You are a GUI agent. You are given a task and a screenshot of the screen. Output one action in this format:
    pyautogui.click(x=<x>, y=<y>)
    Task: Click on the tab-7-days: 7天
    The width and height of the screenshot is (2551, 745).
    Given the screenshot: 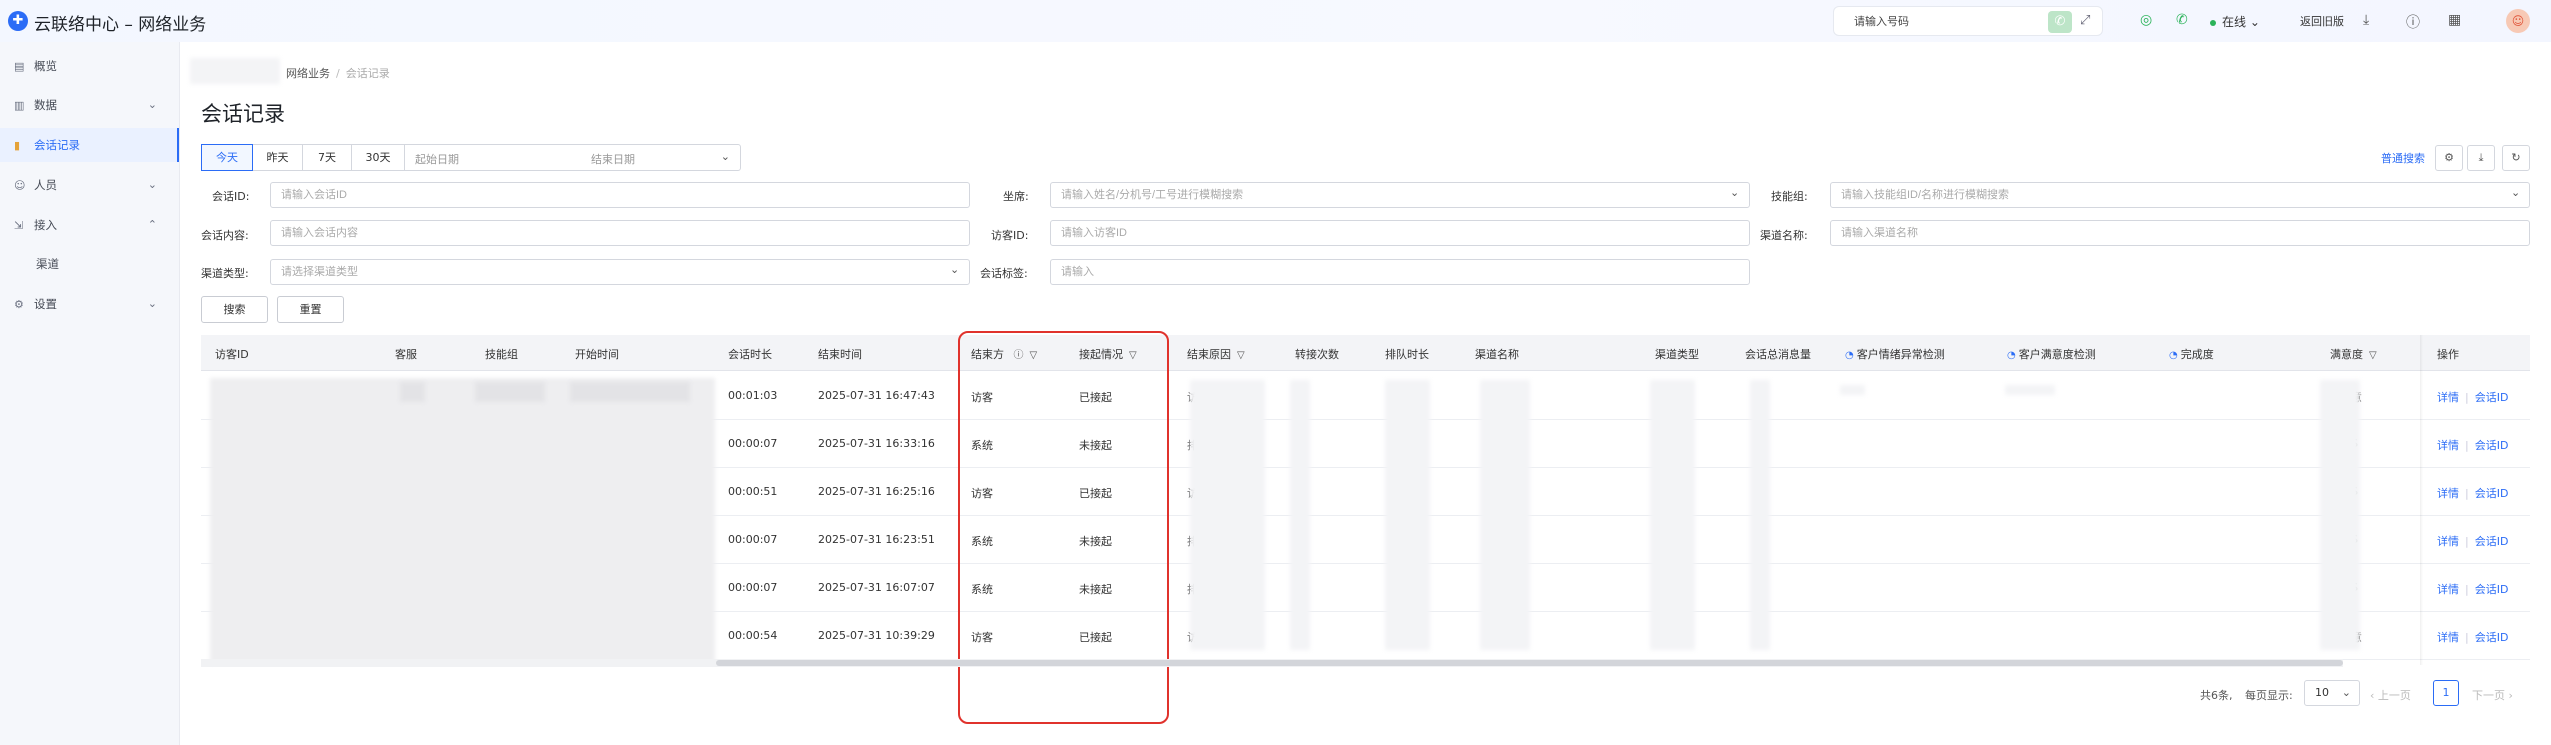 What is the action you would take?
    pyautogui.click(x=327, y=157)
    